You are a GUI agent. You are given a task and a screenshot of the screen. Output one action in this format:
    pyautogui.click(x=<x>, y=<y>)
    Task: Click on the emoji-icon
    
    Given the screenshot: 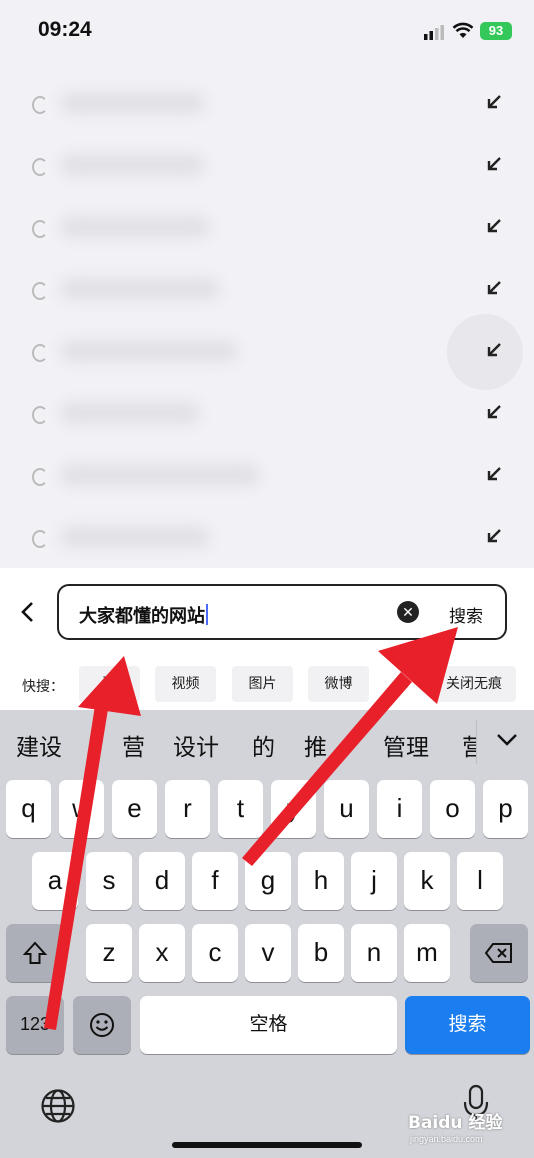 What is the action you would take?
    pyautogui.click(x=102, y=1025)
    